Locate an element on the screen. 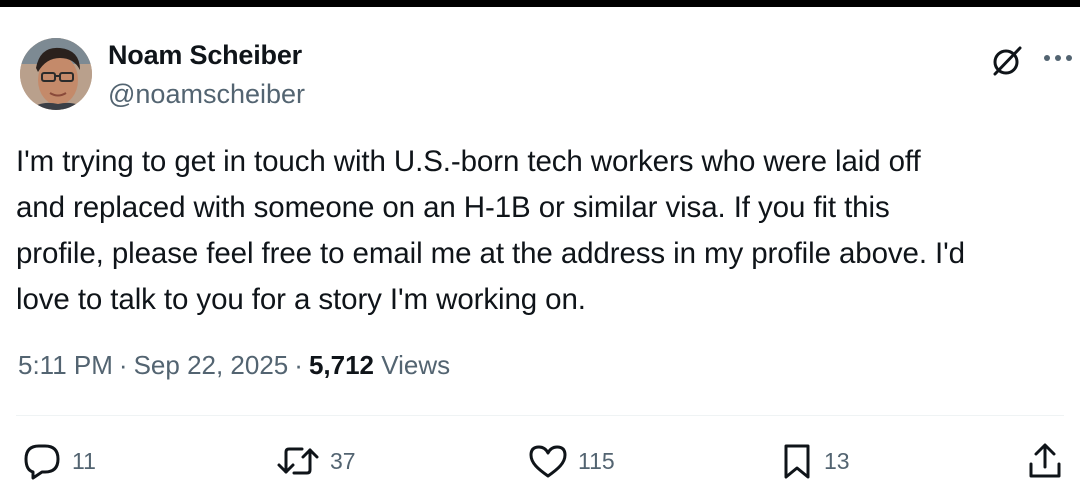  more-options-icon is located at coordinates (1058, 58).